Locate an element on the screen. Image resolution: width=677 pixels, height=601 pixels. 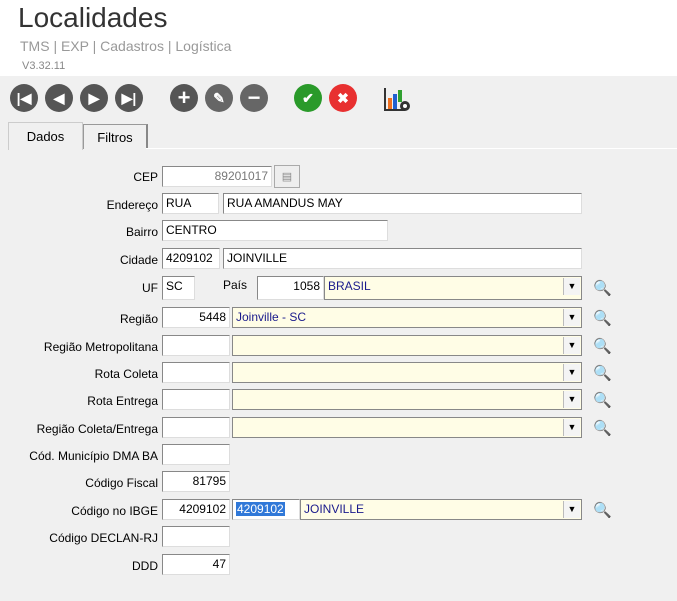
tab-label: Dados is located at coordinates (45, 136).